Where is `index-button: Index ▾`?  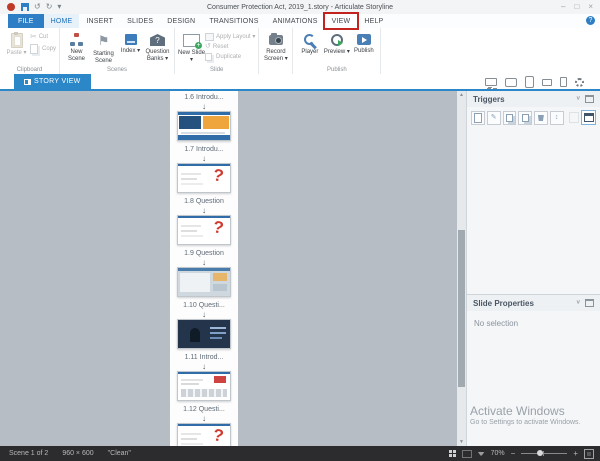 index-button: Index ▾ is located at coordinates (130, 42).